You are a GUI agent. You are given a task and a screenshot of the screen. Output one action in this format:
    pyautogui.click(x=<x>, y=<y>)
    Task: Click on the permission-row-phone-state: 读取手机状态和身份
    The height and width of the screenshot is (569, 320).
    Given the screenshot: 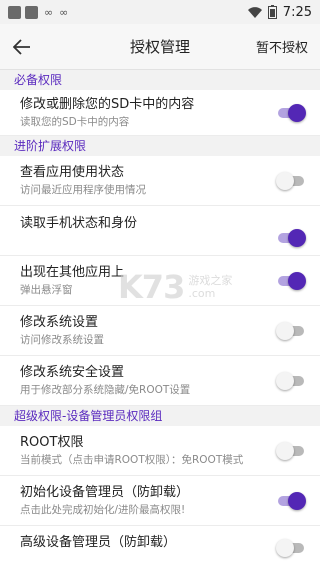 What is the action you would take?
    pyautogui.click(x=160, y=231)
    